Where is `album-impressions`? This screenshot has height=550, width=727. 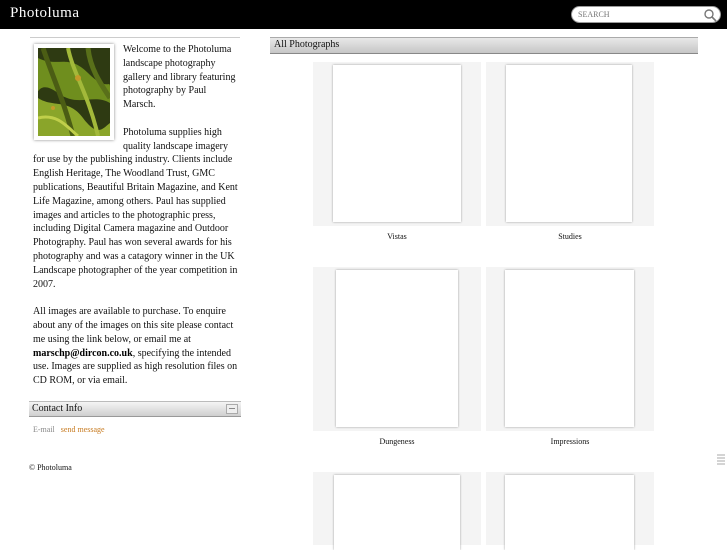
album-impressions is located at coordinates (570, 349).